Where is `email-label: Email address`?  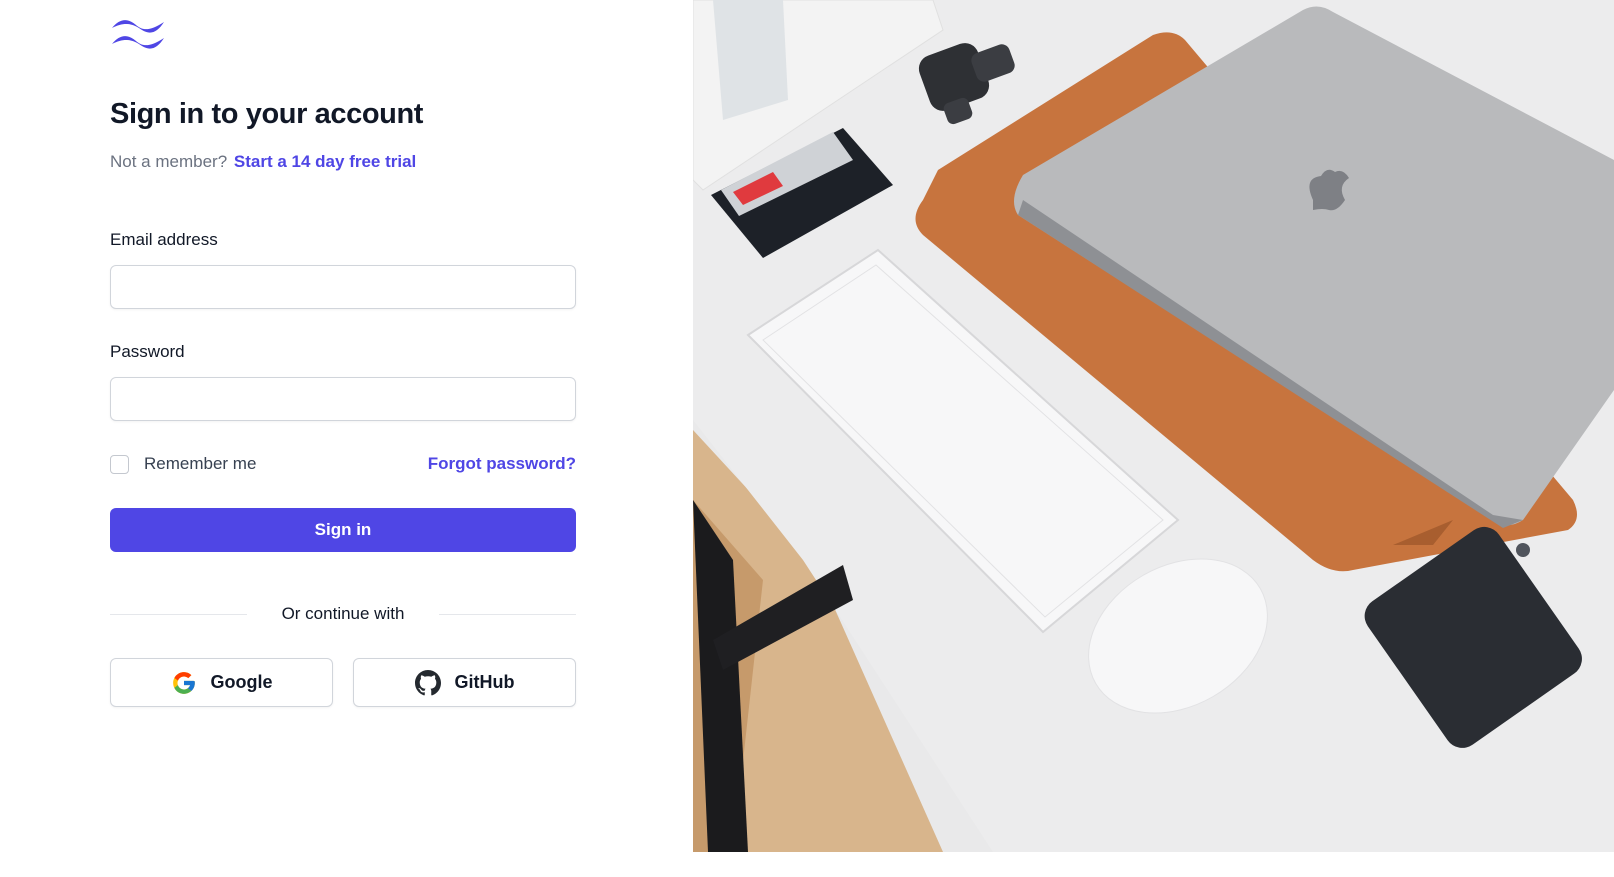 email-label: Email address is located at coordinates (164, 239).